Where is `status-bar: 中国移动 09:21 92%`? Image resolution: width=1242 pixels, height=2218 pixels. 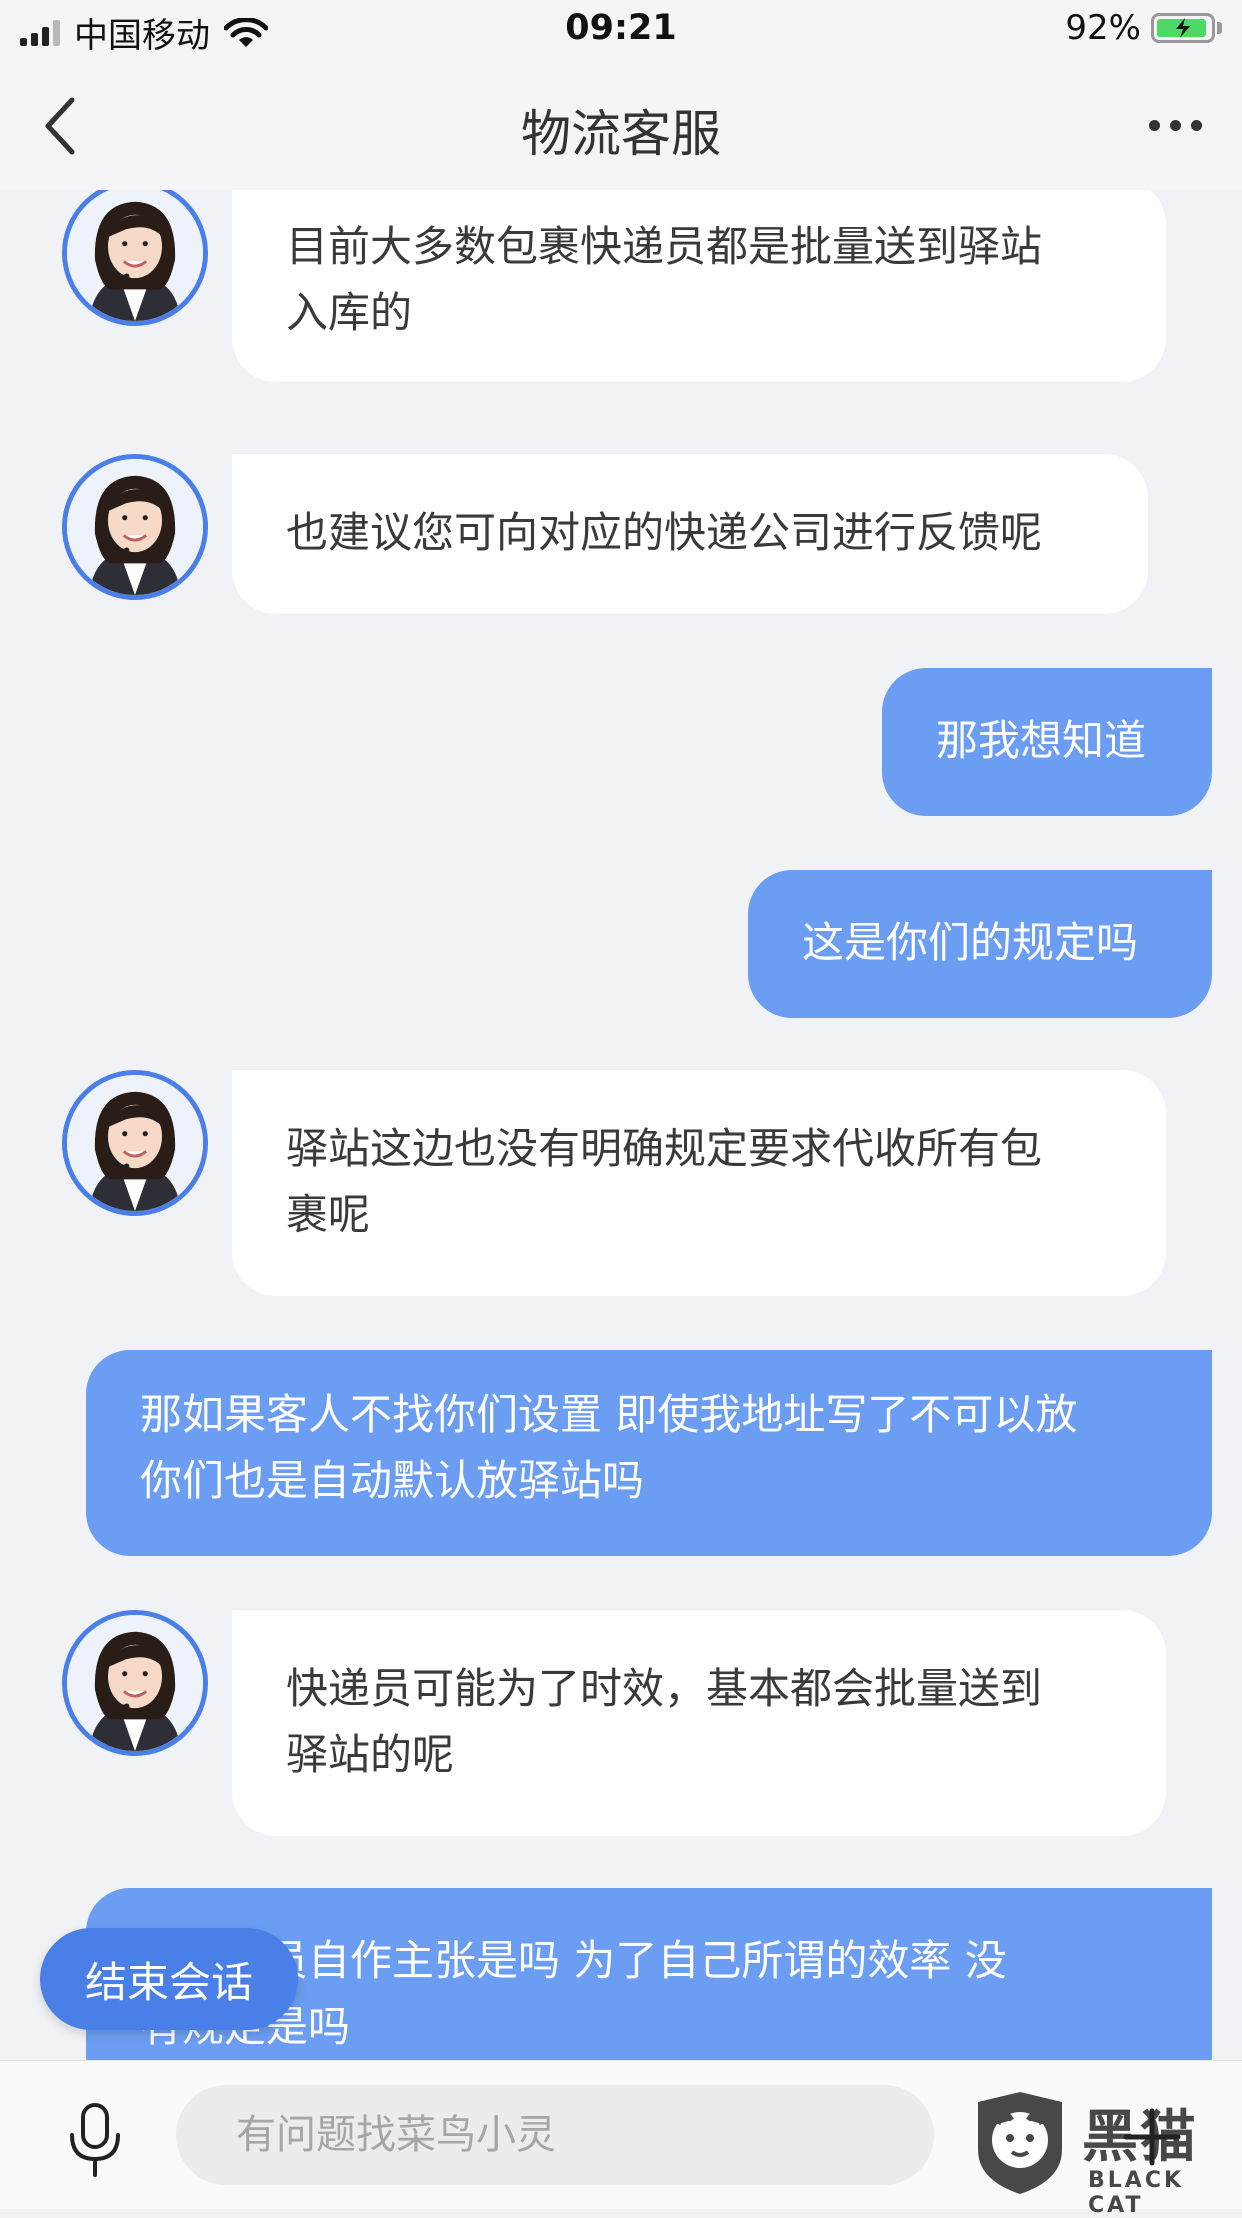 status-bar: 中国移动 09:21 92% is located at coordinates (621, 32).